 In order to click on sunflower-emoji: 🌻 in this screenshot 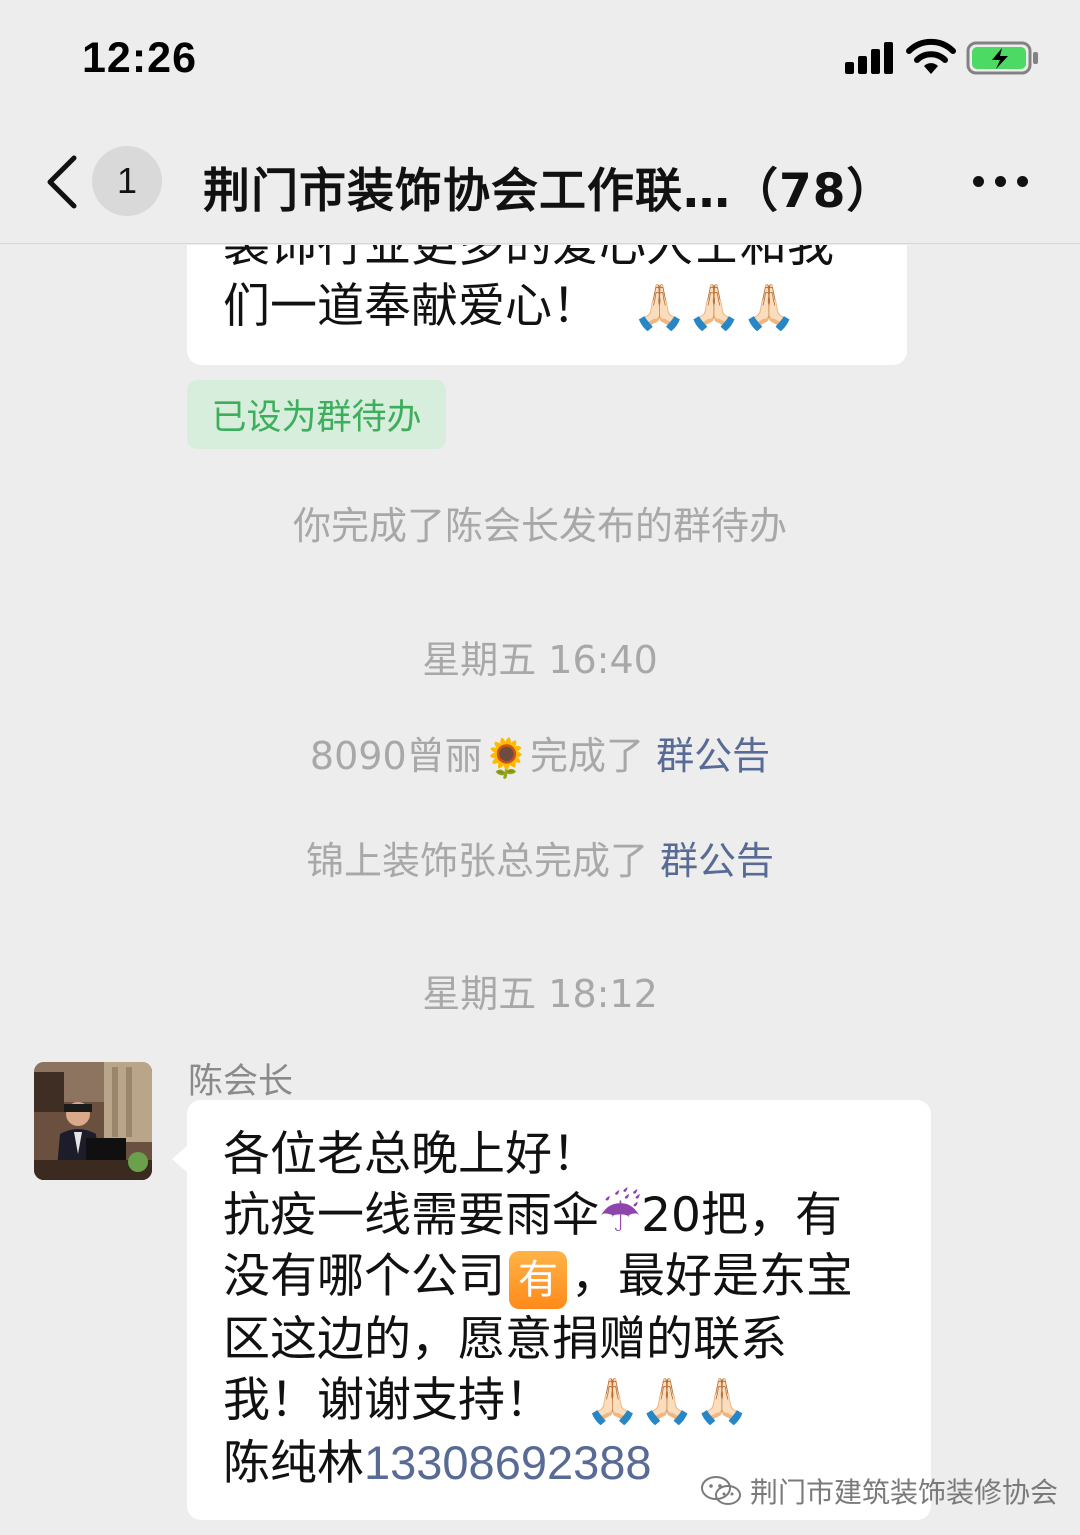, I will do `click(506, 758)`.